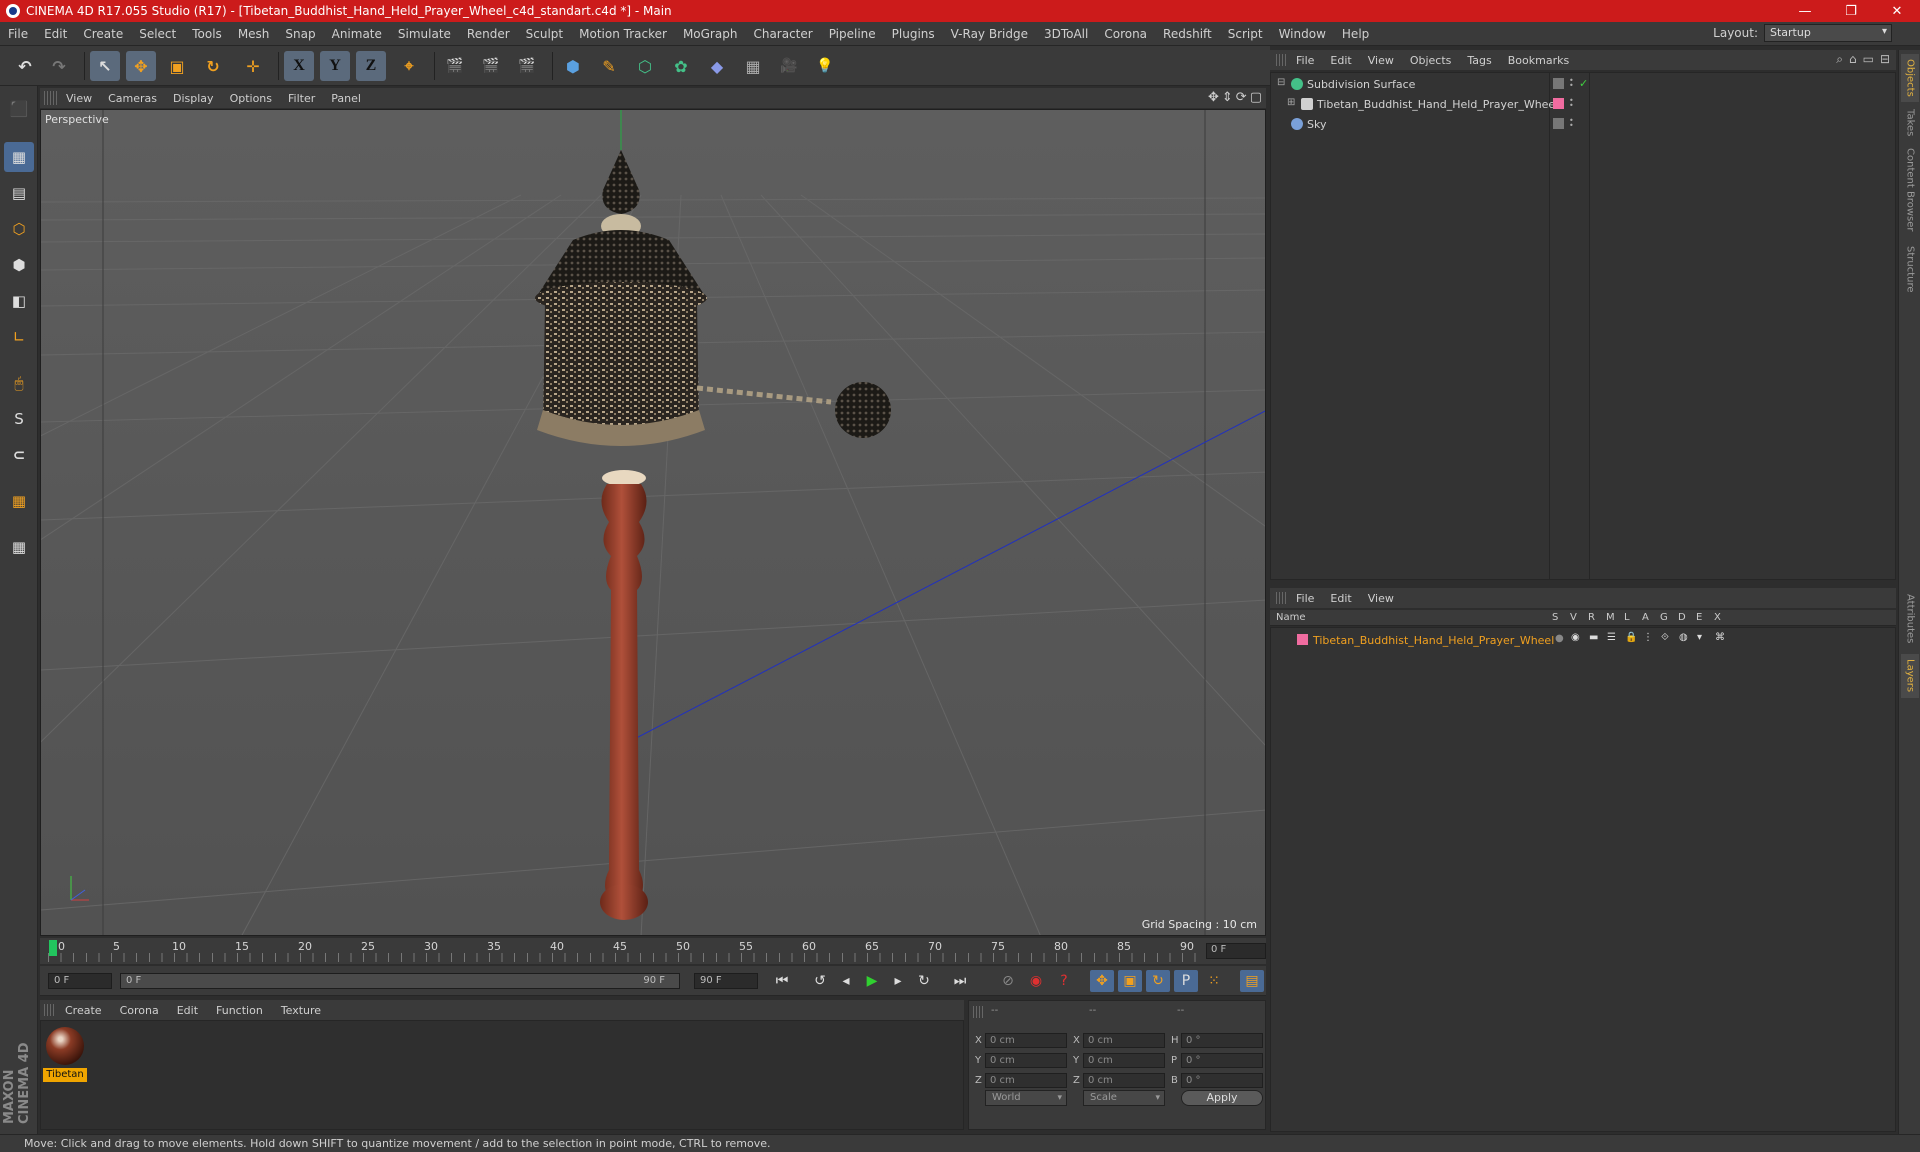  I want to click on column-view: V, so click(1573, 617).